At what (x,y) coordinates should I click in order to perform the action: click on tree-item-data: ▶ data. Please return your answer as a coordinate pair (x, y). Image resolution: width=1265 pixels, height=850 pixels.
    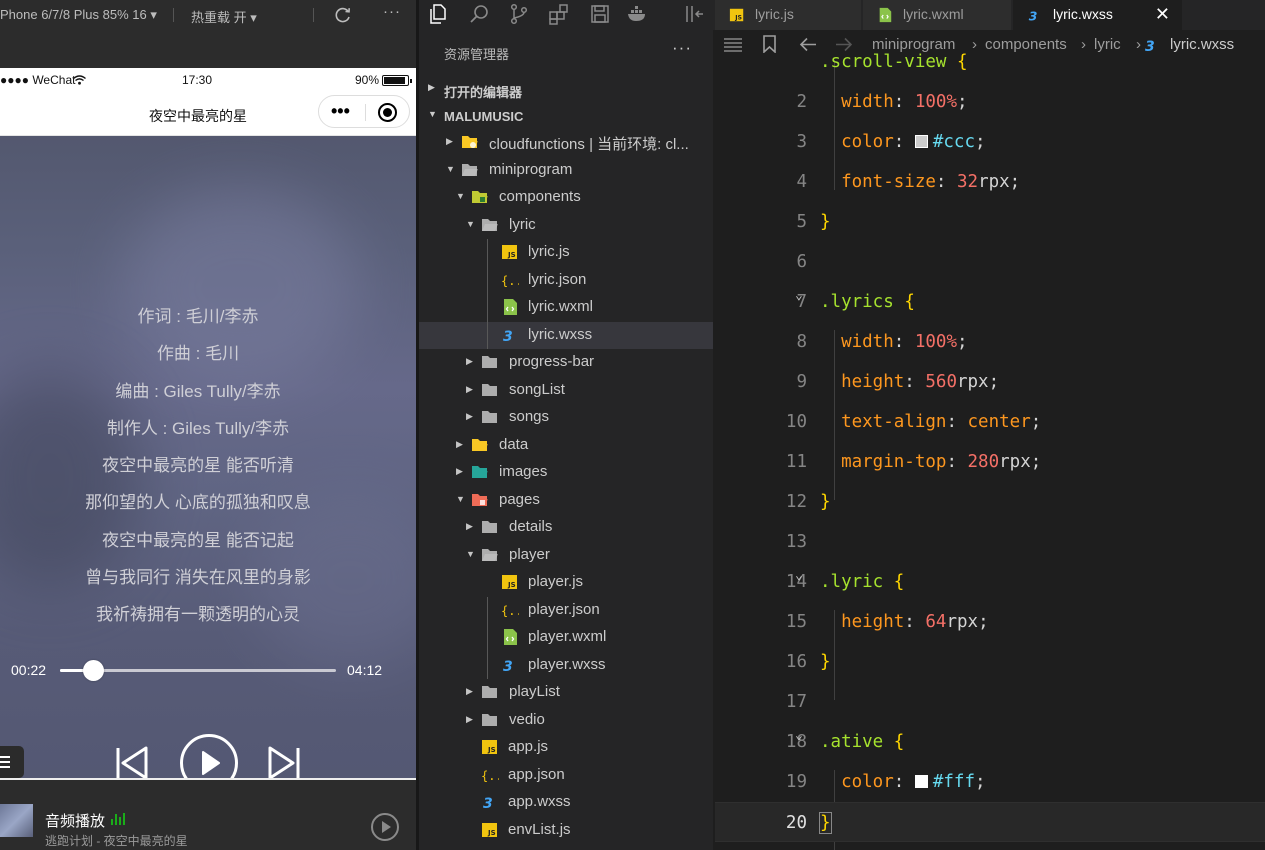
    Looking at the image, I should click on (566, 446).